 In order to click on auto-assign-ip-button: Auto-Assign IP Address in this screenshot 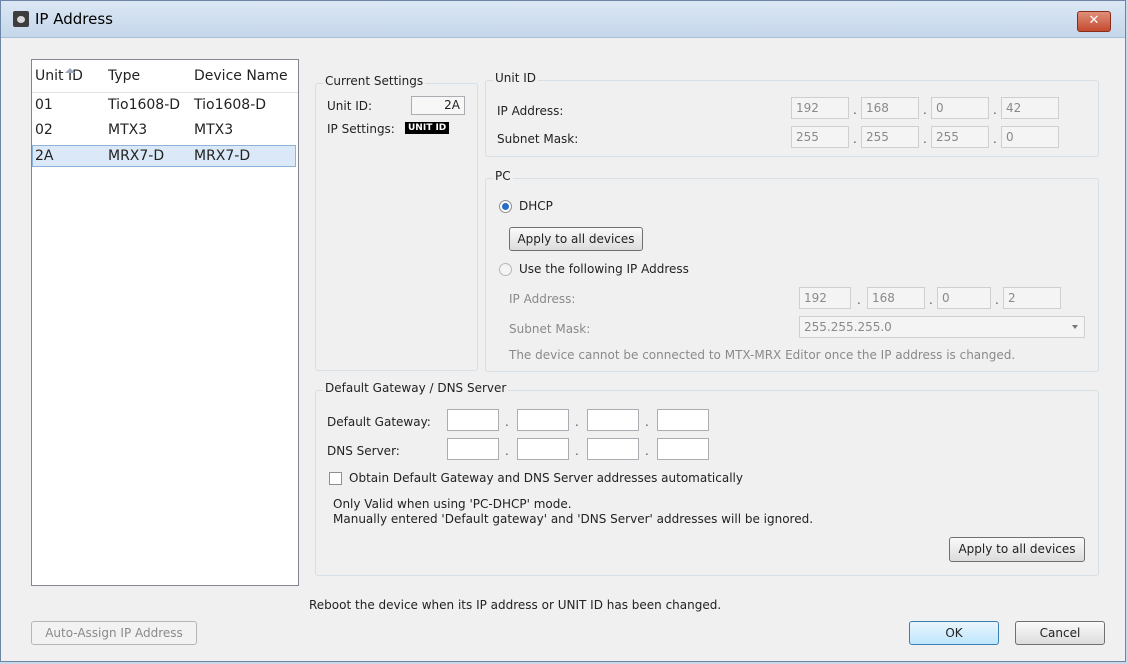, I will do `click(114, 633)`.